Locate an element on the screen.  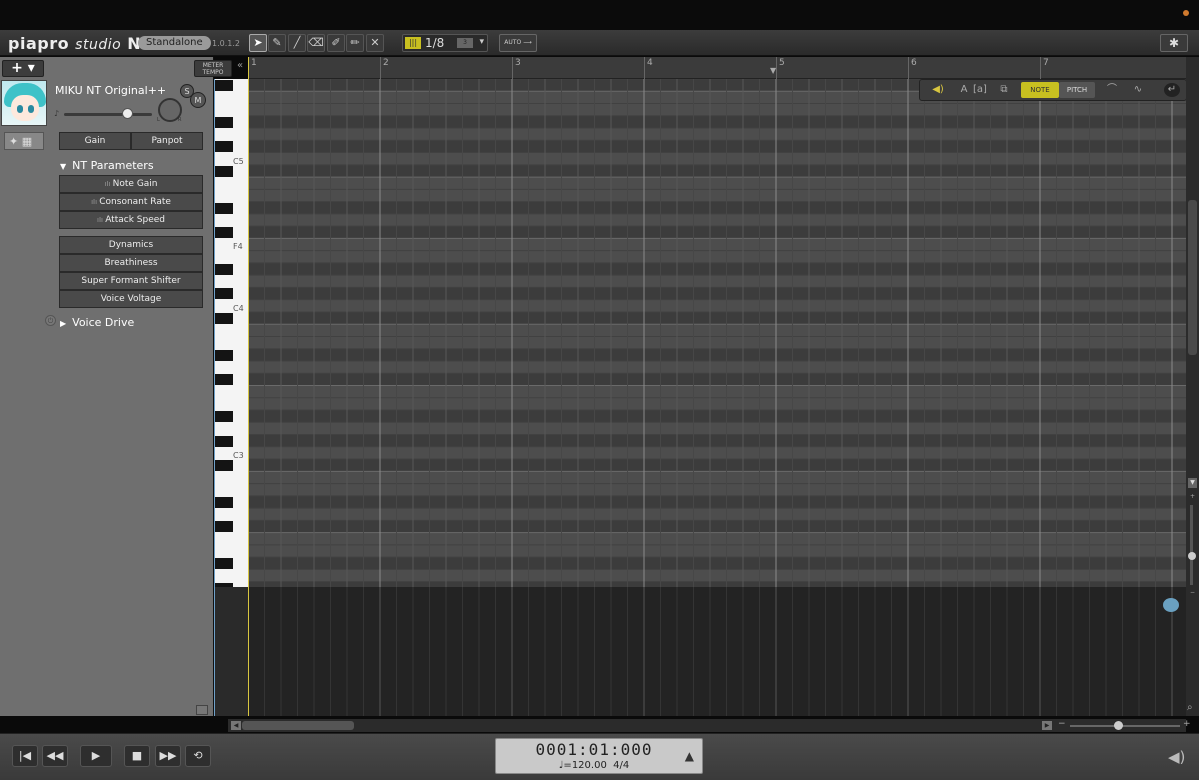
brush-tool: ✏ is located at coordinates (355, 43).